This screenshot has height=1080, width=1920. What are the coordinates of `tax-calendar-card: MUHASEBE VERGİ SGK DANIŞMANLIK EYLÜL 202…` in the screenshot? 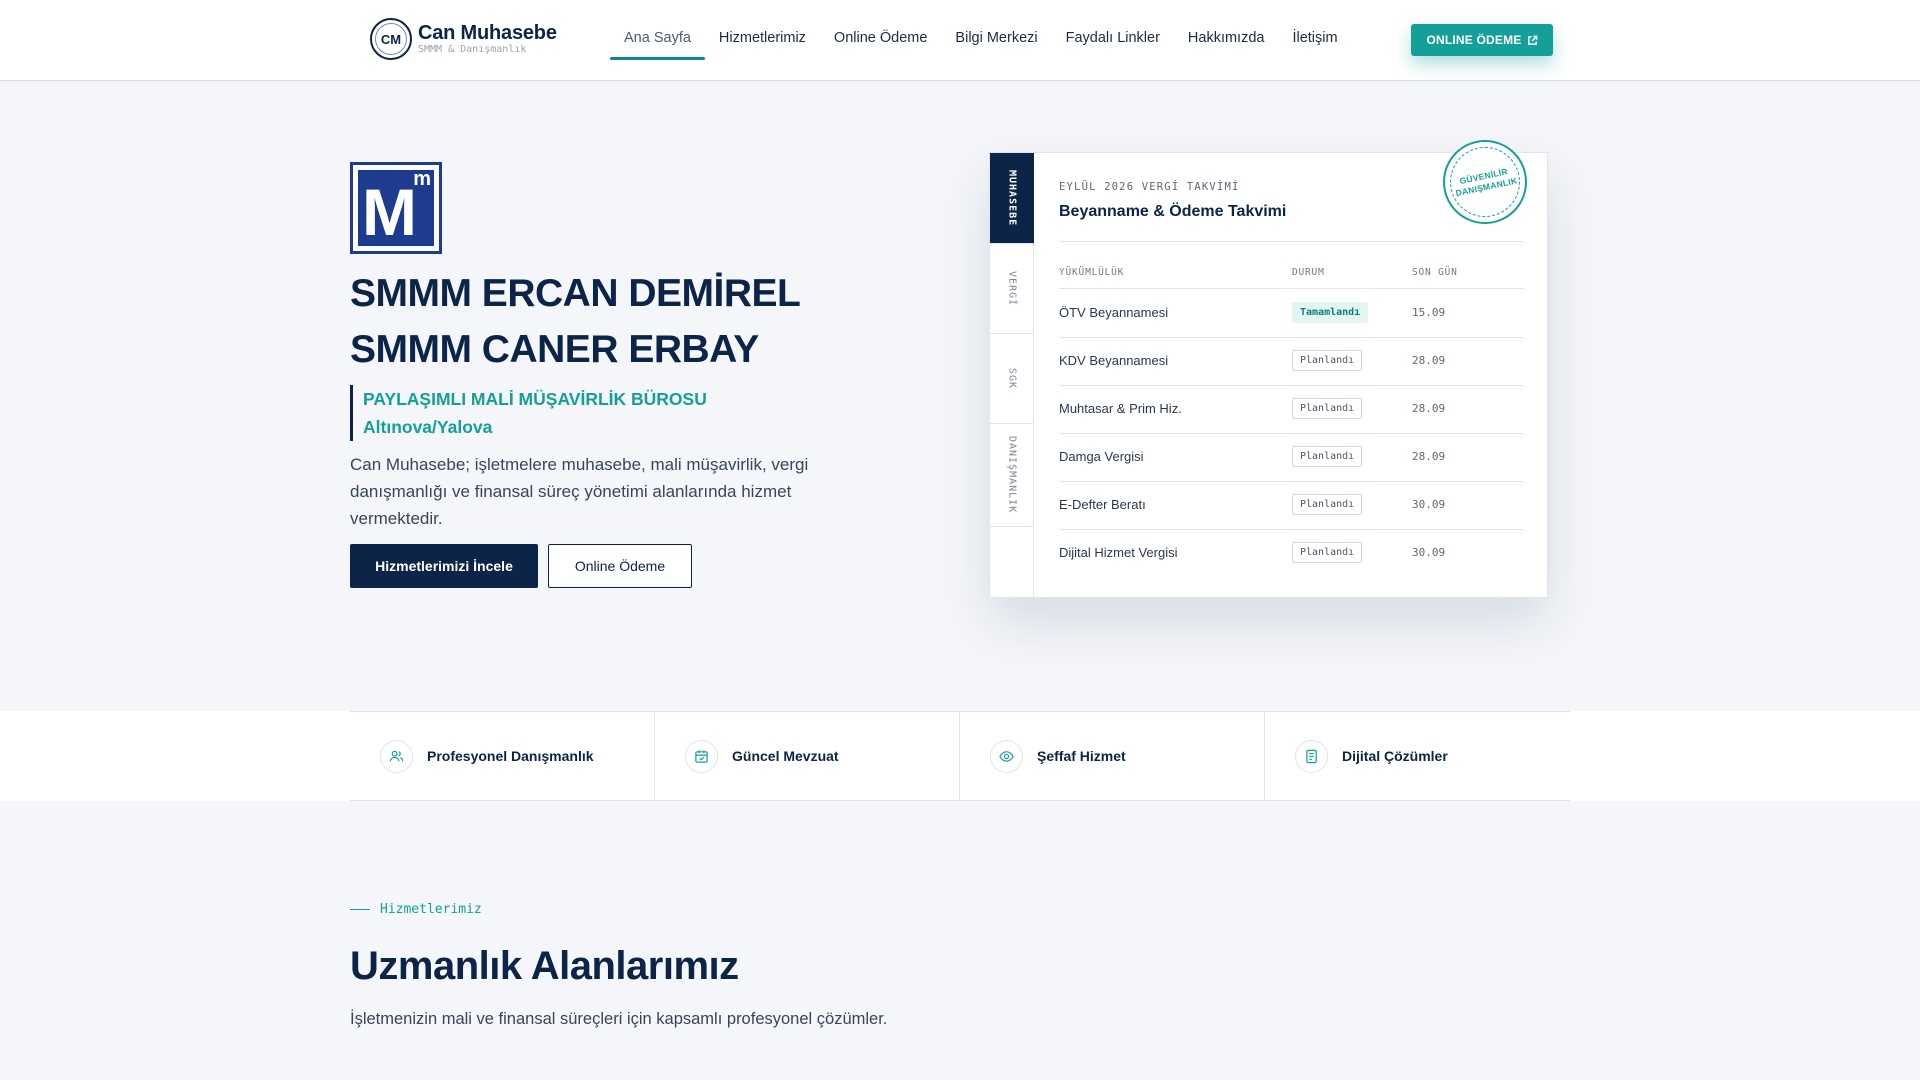 It's located at (1268, 369).